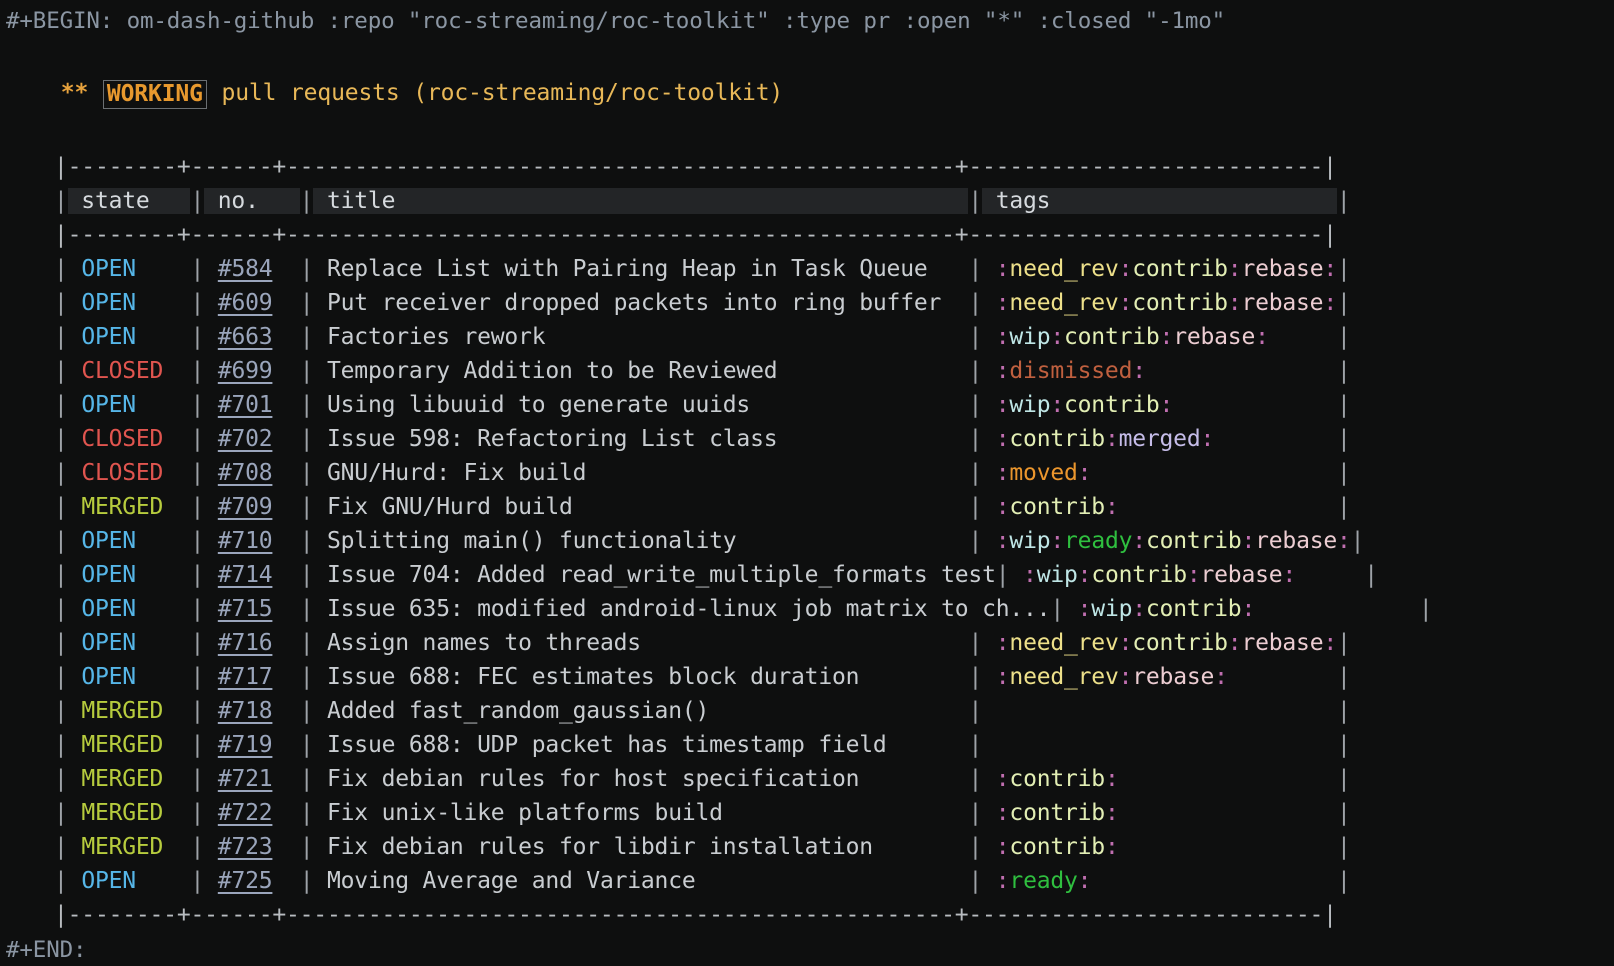 The height and width of the screenshot is (966, 1614). Describe the element at coordinates (122, 371) in the screenshot. I see `status-badge-closed: CLOSED` at that location.